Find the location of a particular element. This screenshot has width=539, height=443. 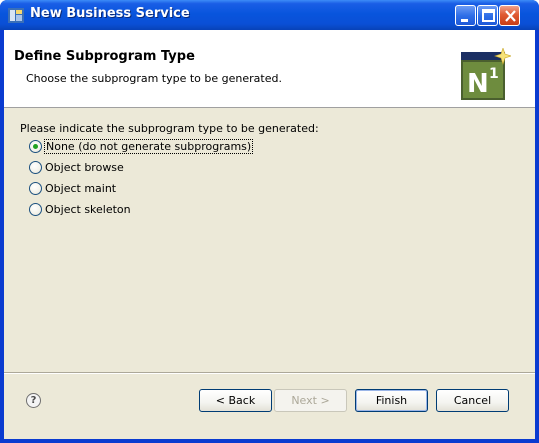

radio-option-object-skeleton: Object skeleton is located at coordinates (80, 209).